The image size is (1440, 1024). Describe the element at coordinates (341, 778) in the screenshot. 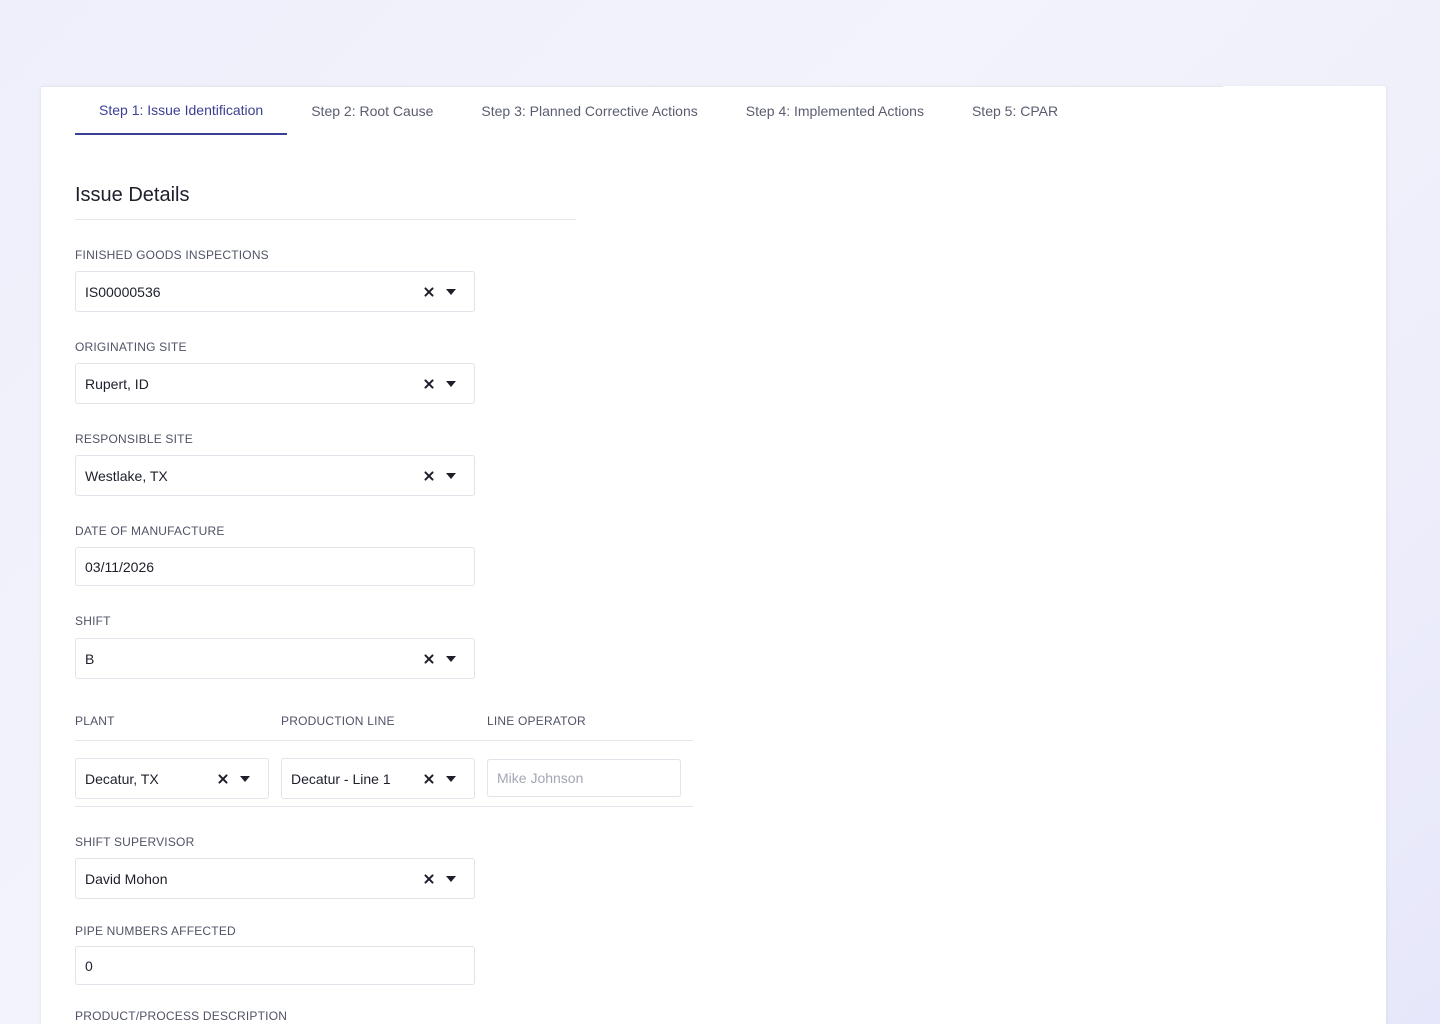

I see `production-line-value: Decatur - Line 1` at that location.